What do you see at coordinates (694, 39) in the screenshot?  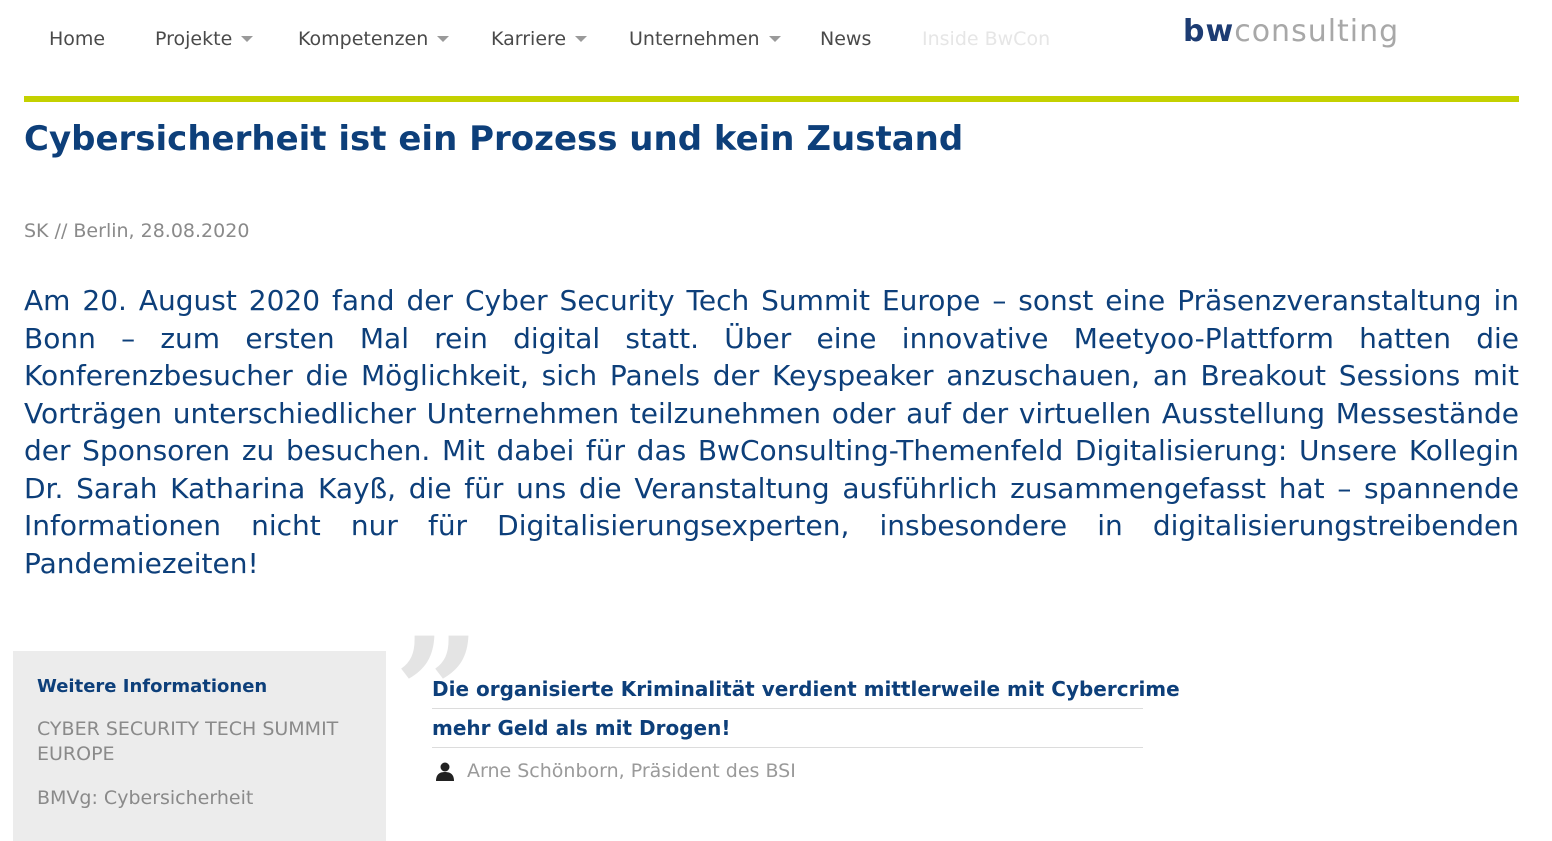 I see `nav-item-label: Unternehmen` at bounding box center [694, 39].